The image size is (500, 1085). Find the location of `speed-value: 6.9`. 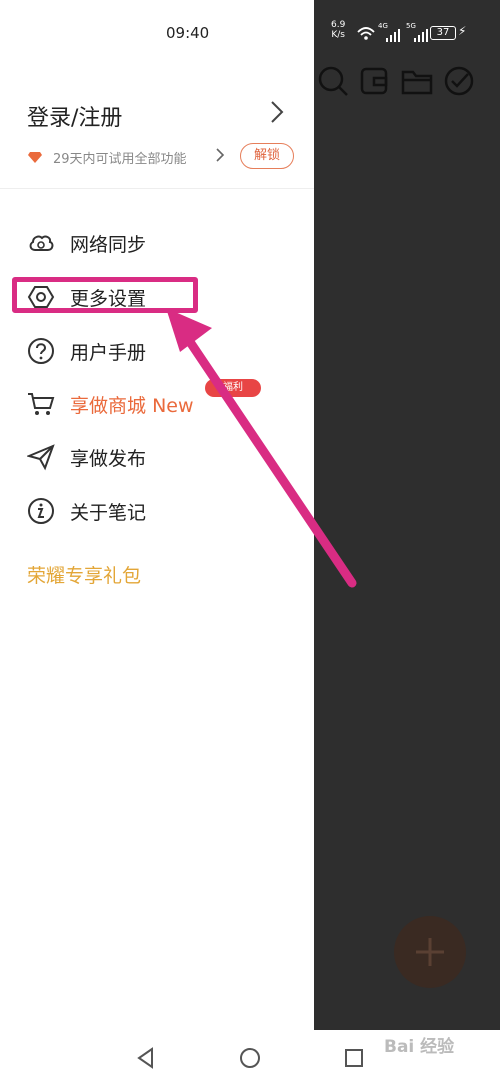

speed-value: 6.9 is located at coordinates (338, 25).